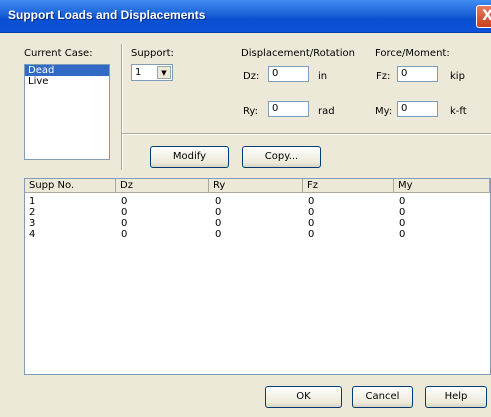 Image resolution: width=491 pixels, height=417 pixels. I want to click on case-item-dead: Dead, so click(67, 70).